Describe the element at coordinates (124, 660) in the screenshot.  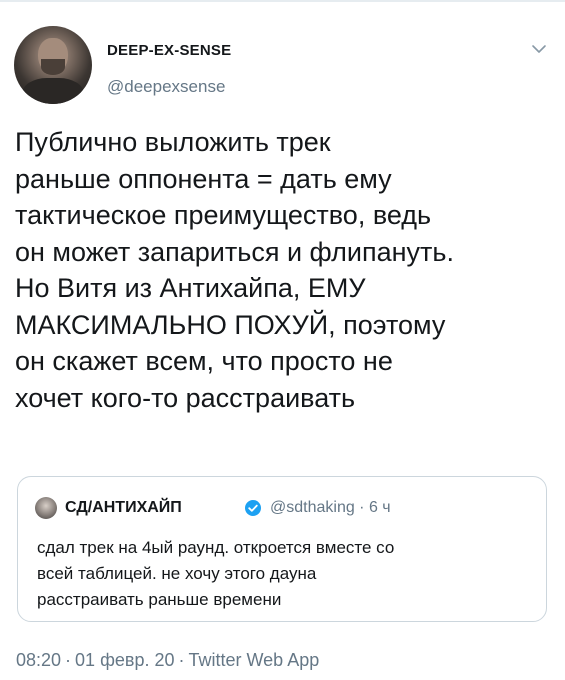
I see `tweet-date: 01 февр. 20` at that location.